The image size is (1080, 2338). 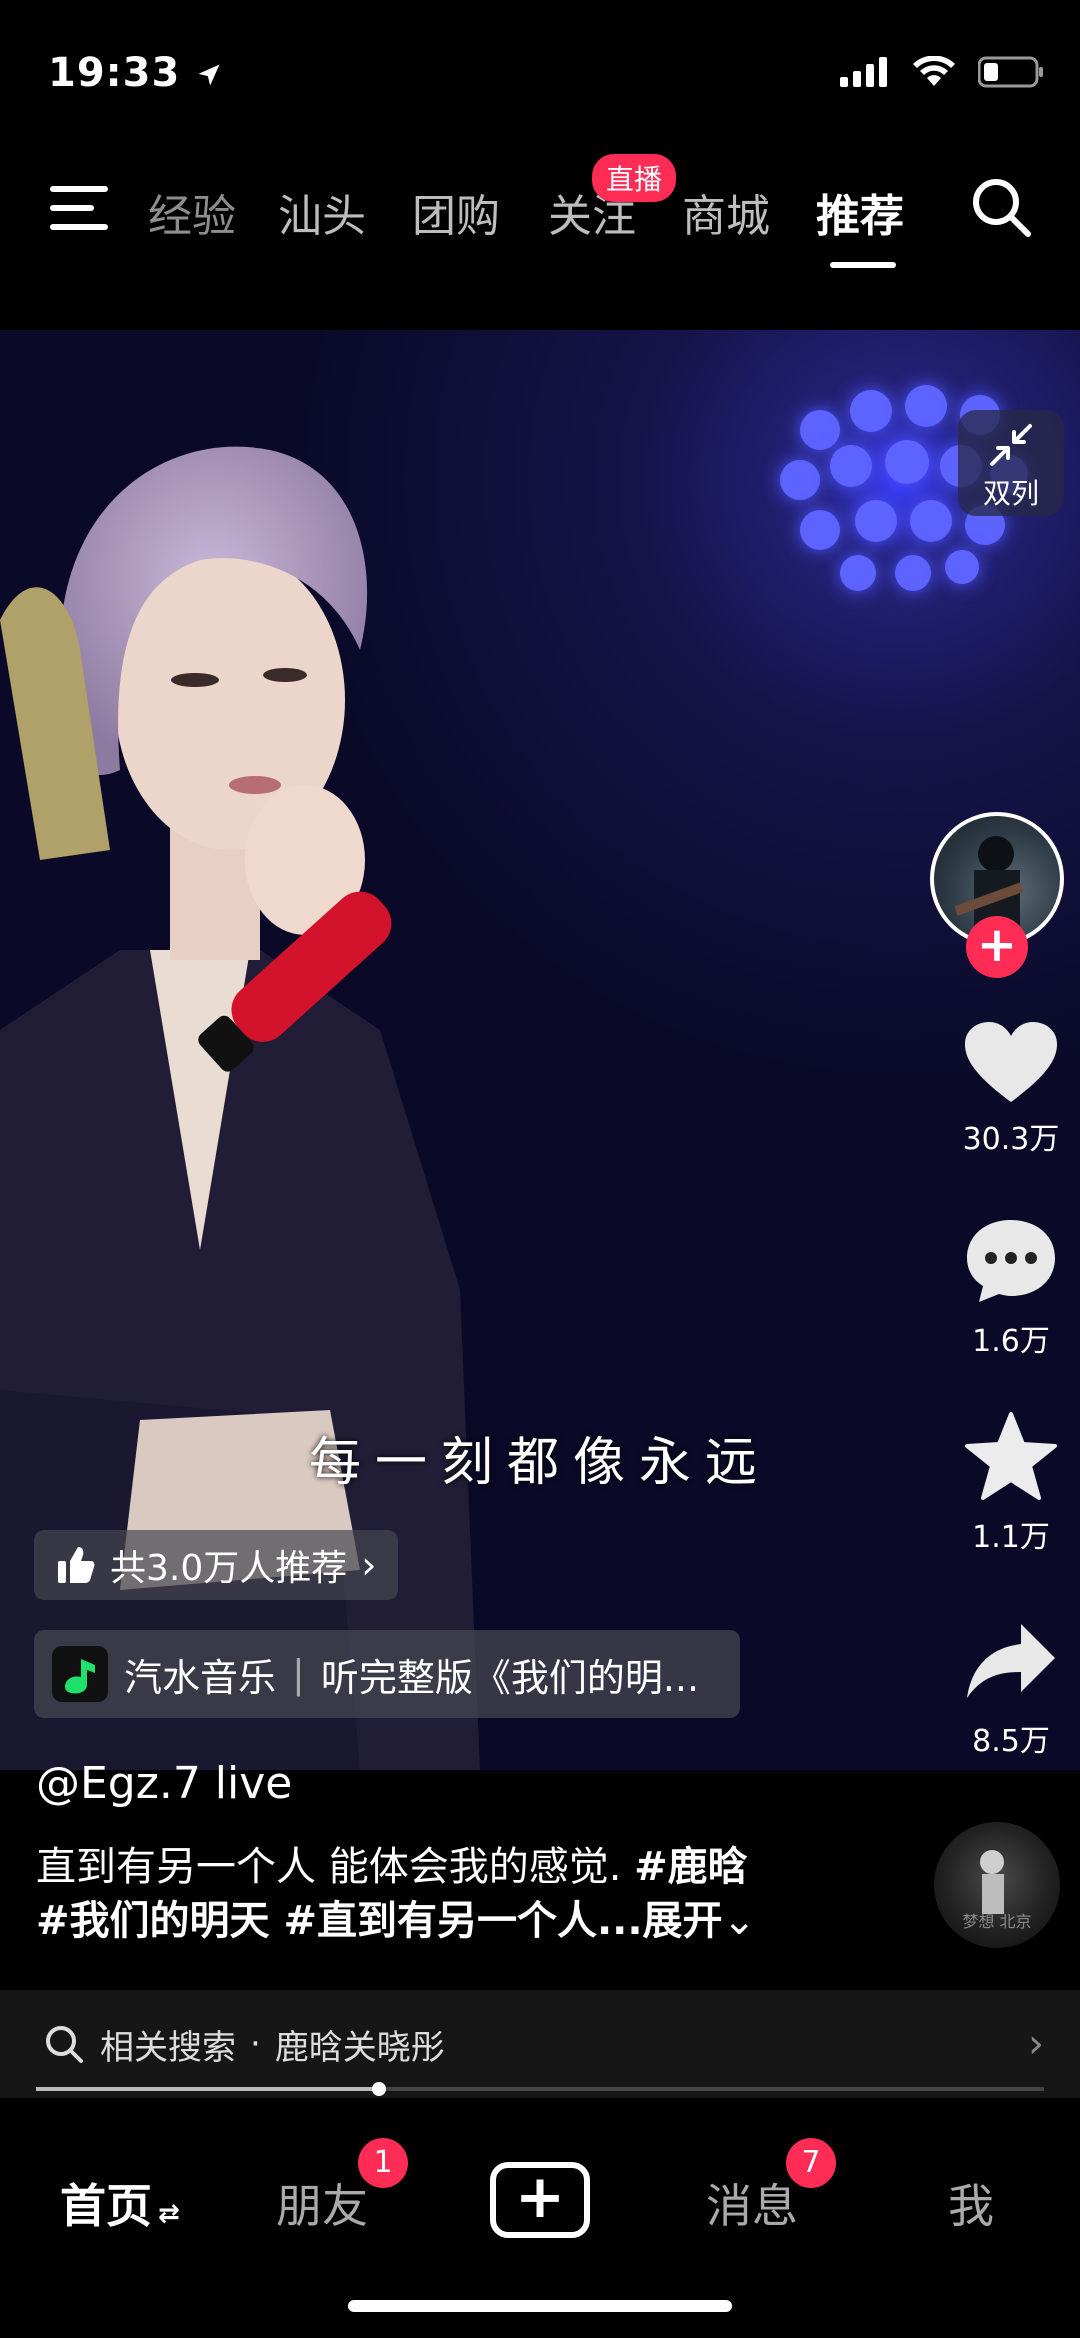 I want to click on author-handle: @Egz.7 live, so click(x=164, y=1783).